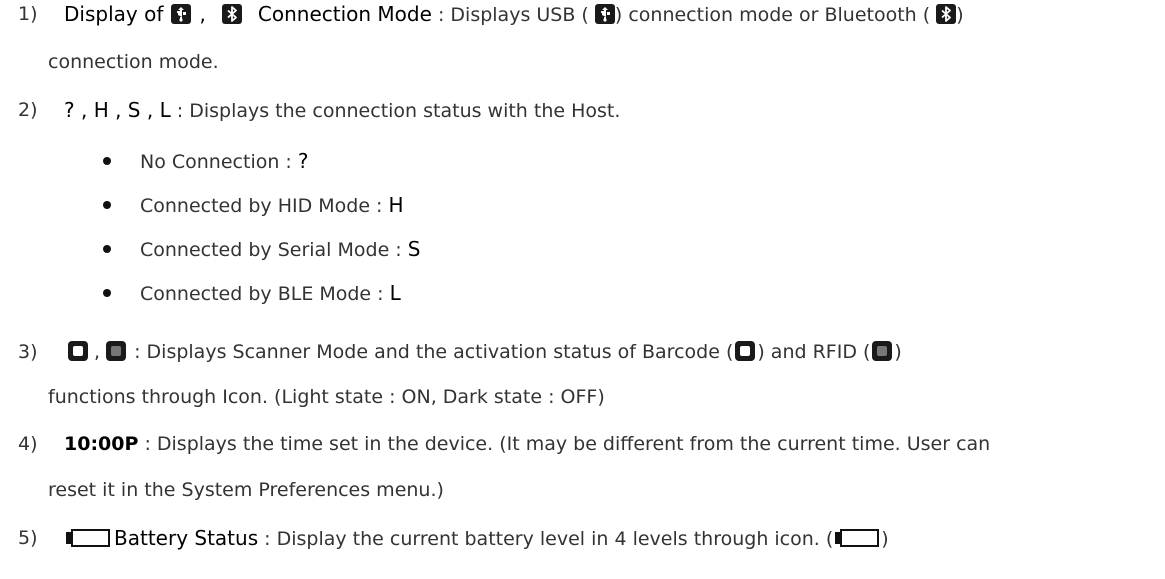 This screenshot has width=1165, height=579. Describe the element at coordinates (28, 444) in the screenshot. I see `item-number: 4)` at that location.